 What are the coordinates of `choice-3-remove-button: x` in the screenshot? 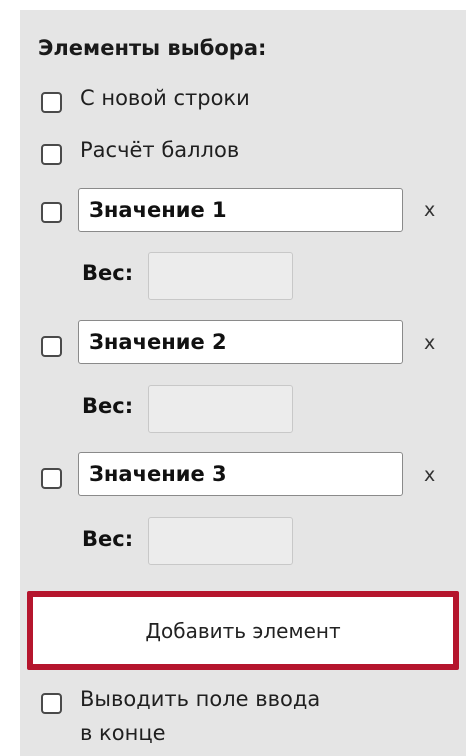 It's located at (429, 475).